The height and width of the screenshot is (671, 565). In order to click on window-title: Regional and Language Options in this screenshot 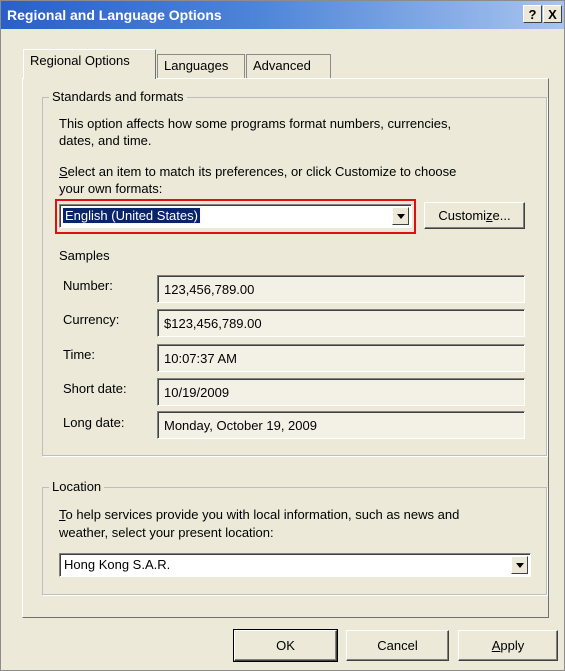, I will do `click(114, 15)`.